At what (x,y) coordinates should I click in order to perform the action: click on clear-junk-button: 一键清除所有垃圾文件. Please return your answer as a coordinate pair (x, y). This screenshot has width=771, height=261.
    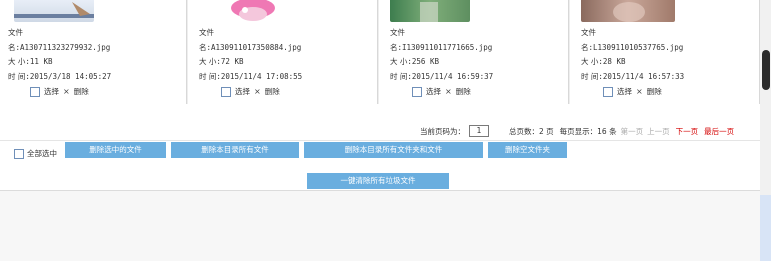
    Looking at the image, I should click on (378, 181).